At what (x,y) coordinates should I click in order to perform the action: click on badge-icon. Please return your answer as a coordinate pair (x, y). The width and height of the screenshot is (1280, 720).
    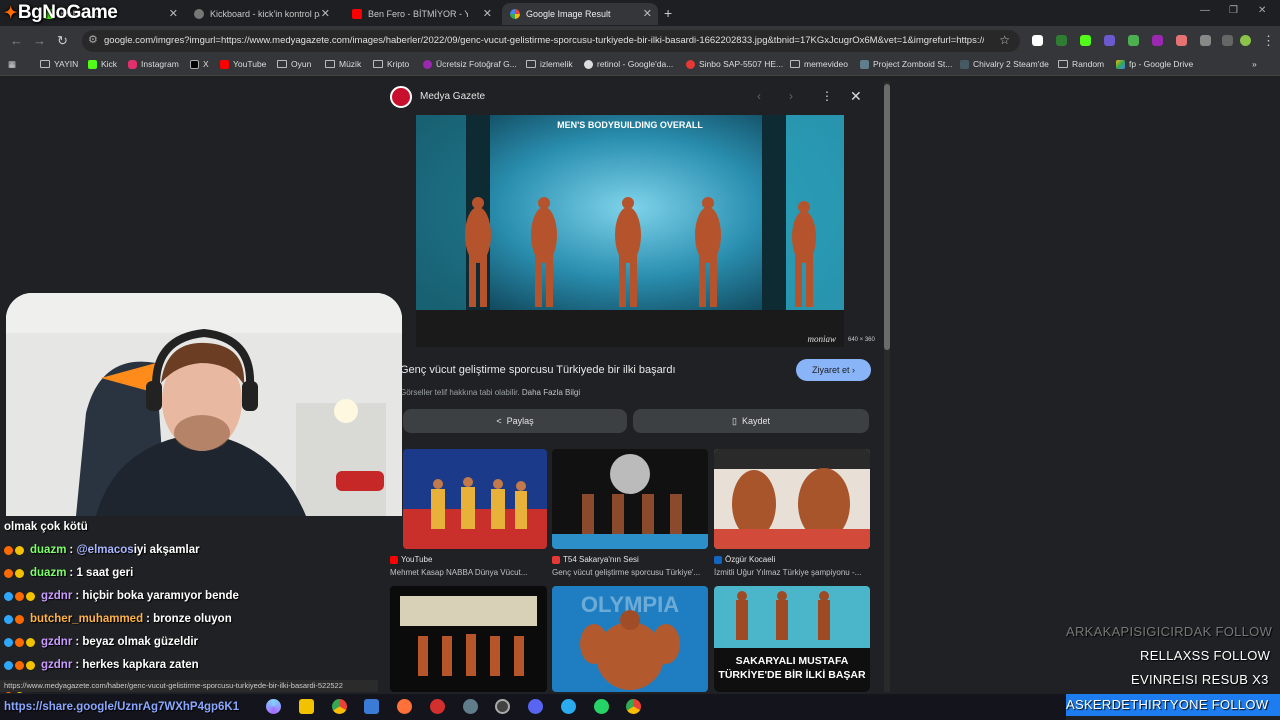
    Looking at the image, I should click on (8, 573).